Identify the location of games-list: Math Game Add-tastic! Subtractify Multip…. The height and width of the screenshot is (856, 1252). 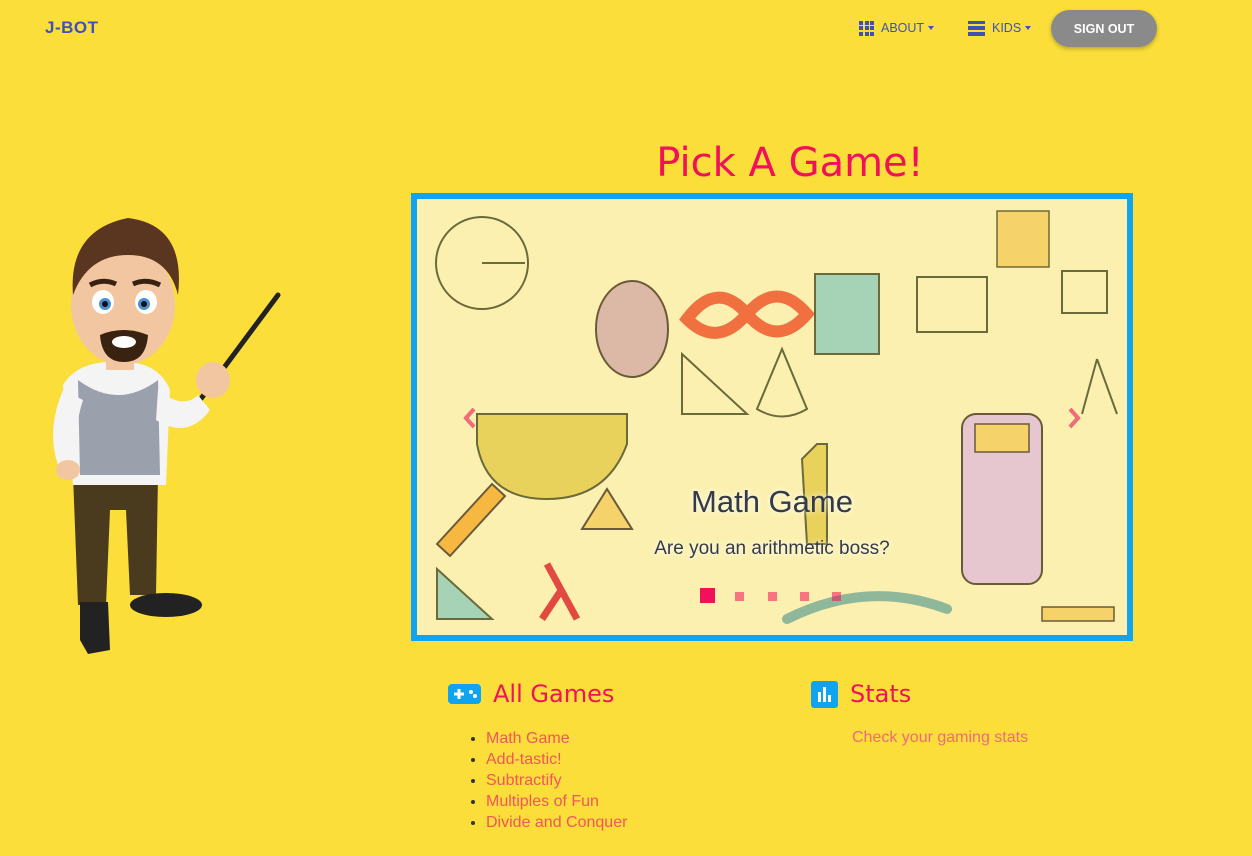
(546, 780).